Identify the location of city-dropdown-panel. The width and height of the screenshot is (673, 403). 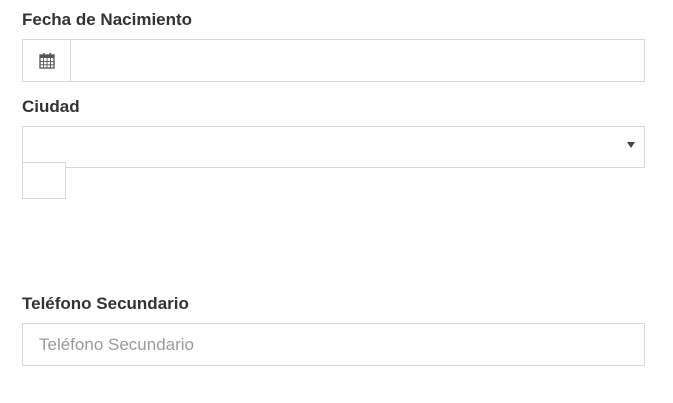
(44, 180).